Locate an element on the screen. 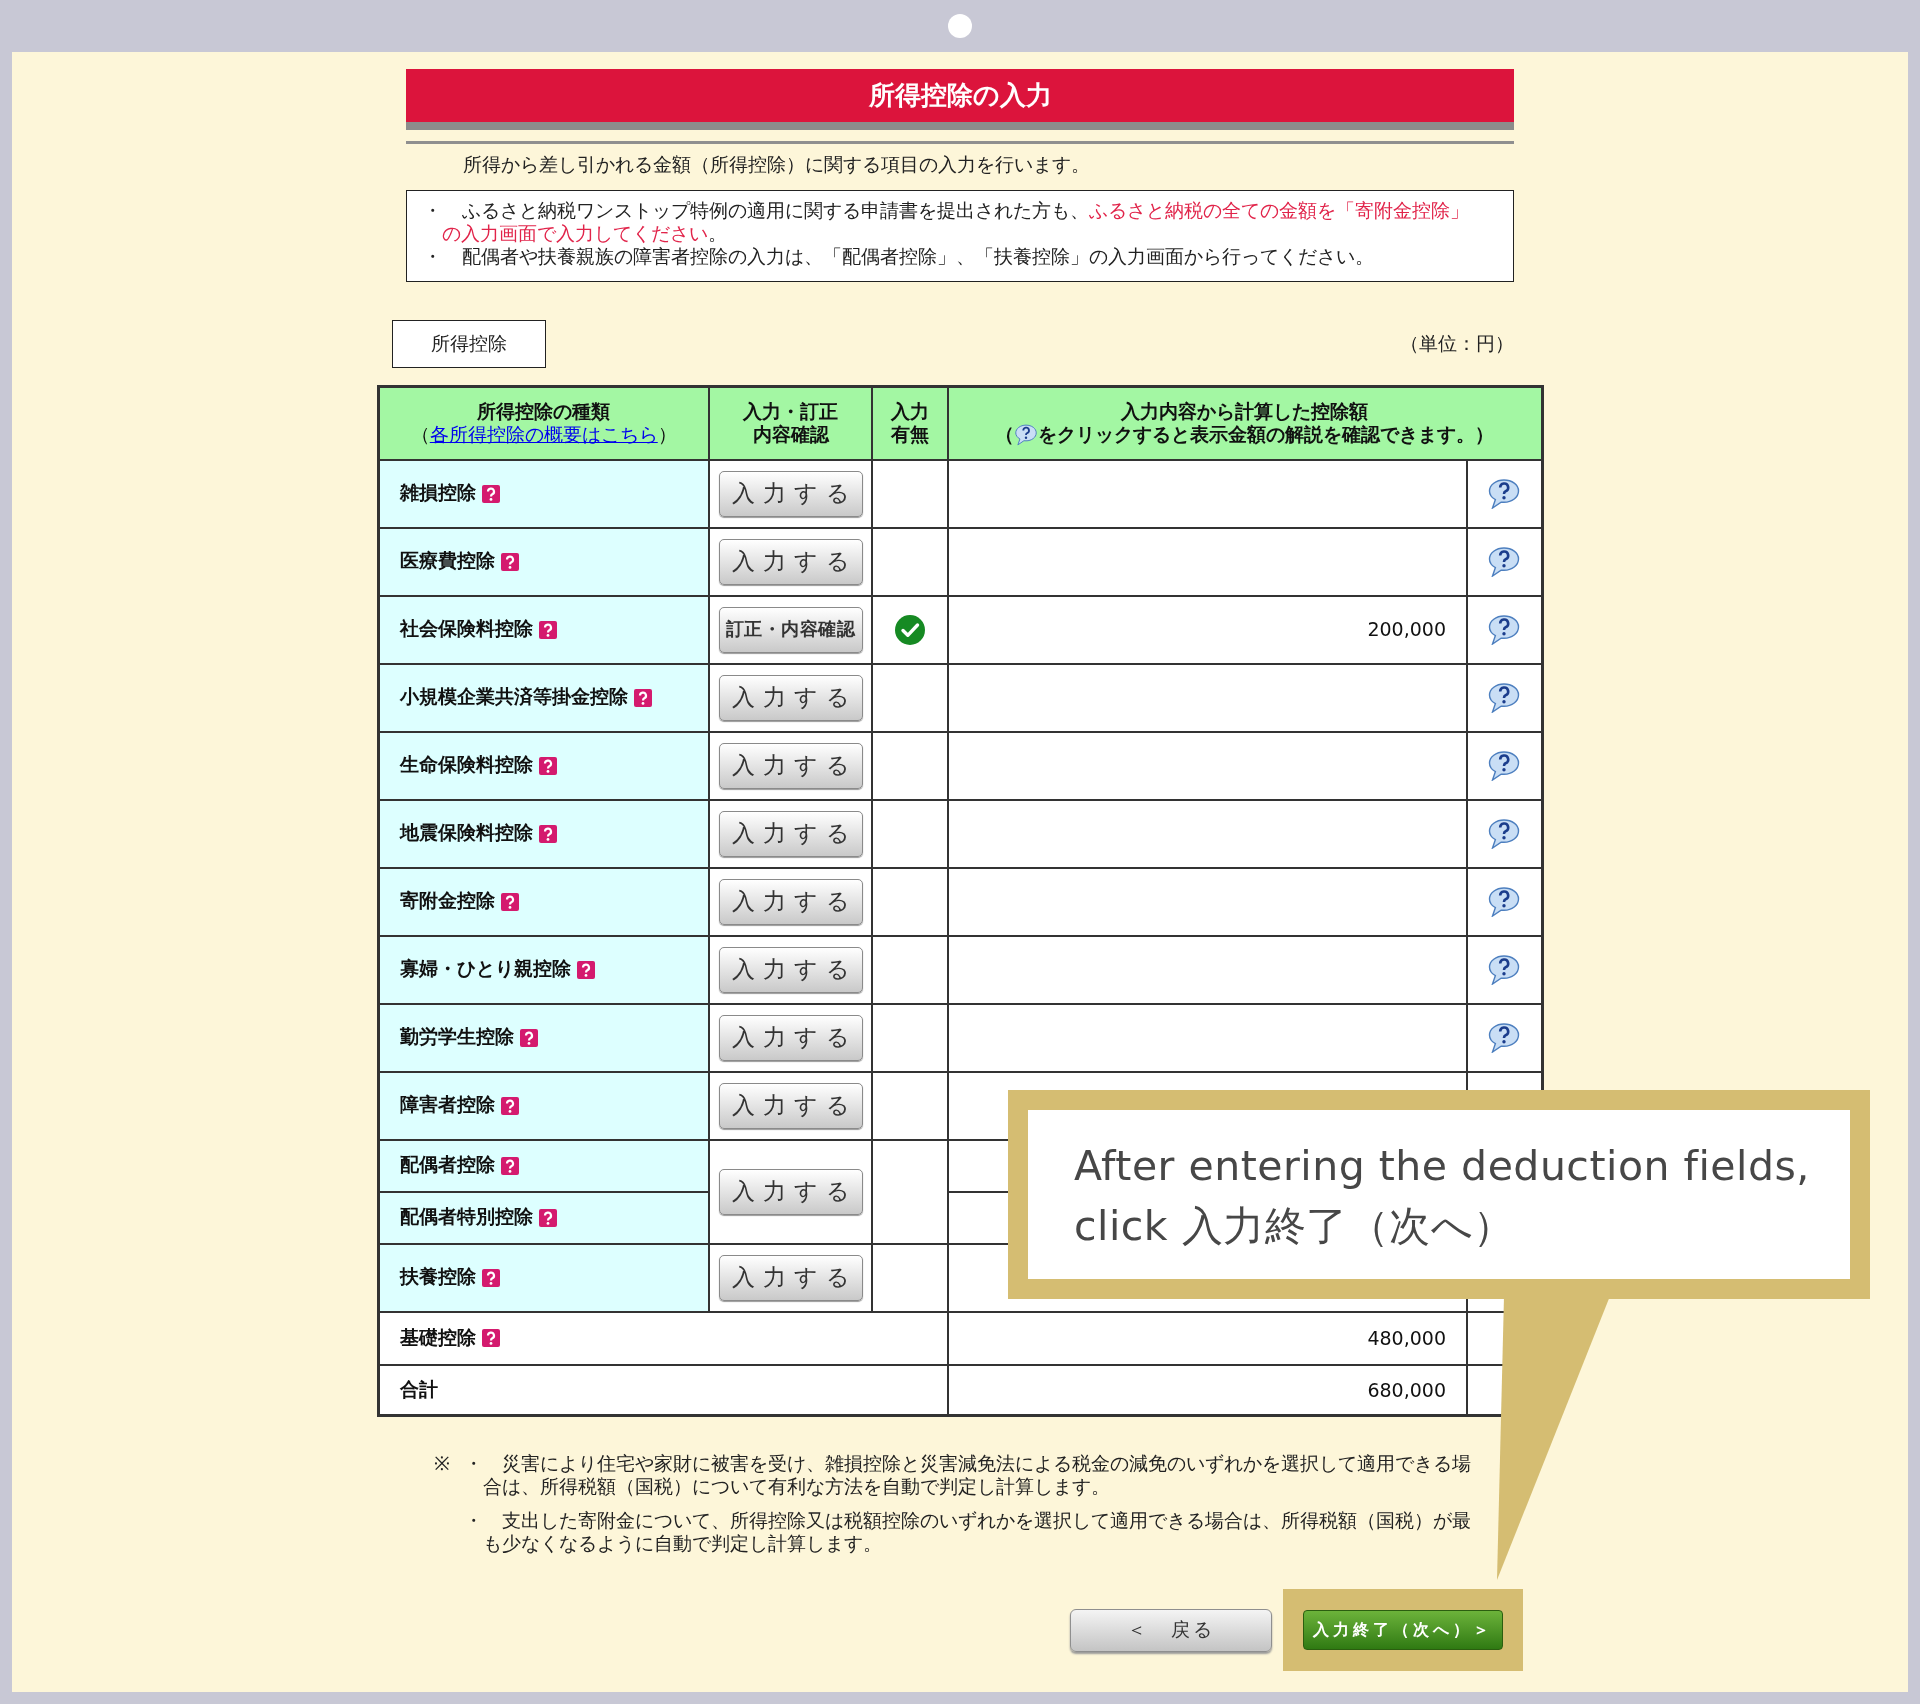 The image size is (1920, 1704). deduction-label: 寄附金控除 is located at coordinates (447, 901).